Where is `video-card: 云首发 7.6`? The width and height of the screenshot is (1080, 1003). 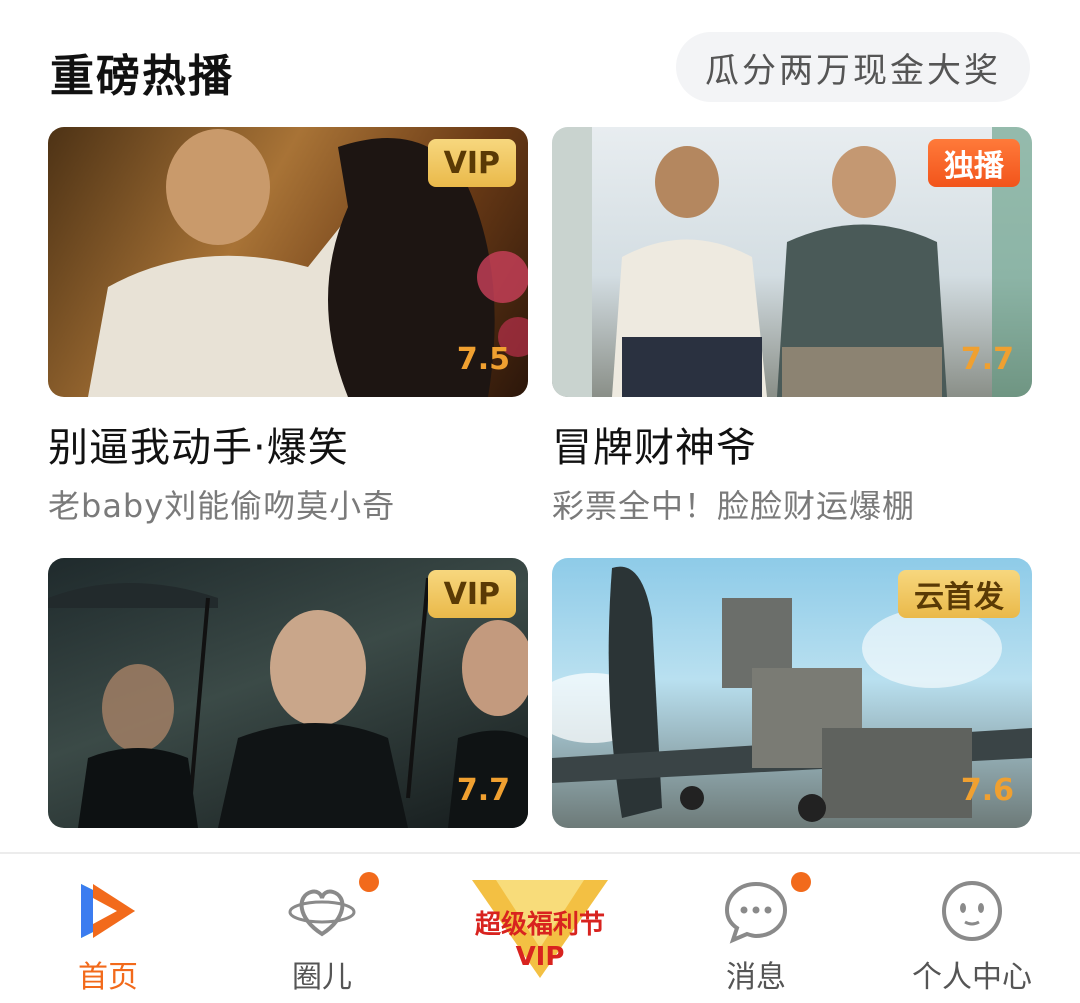
video-card: 云首发 7.6 is located at coordinates (792, 693).